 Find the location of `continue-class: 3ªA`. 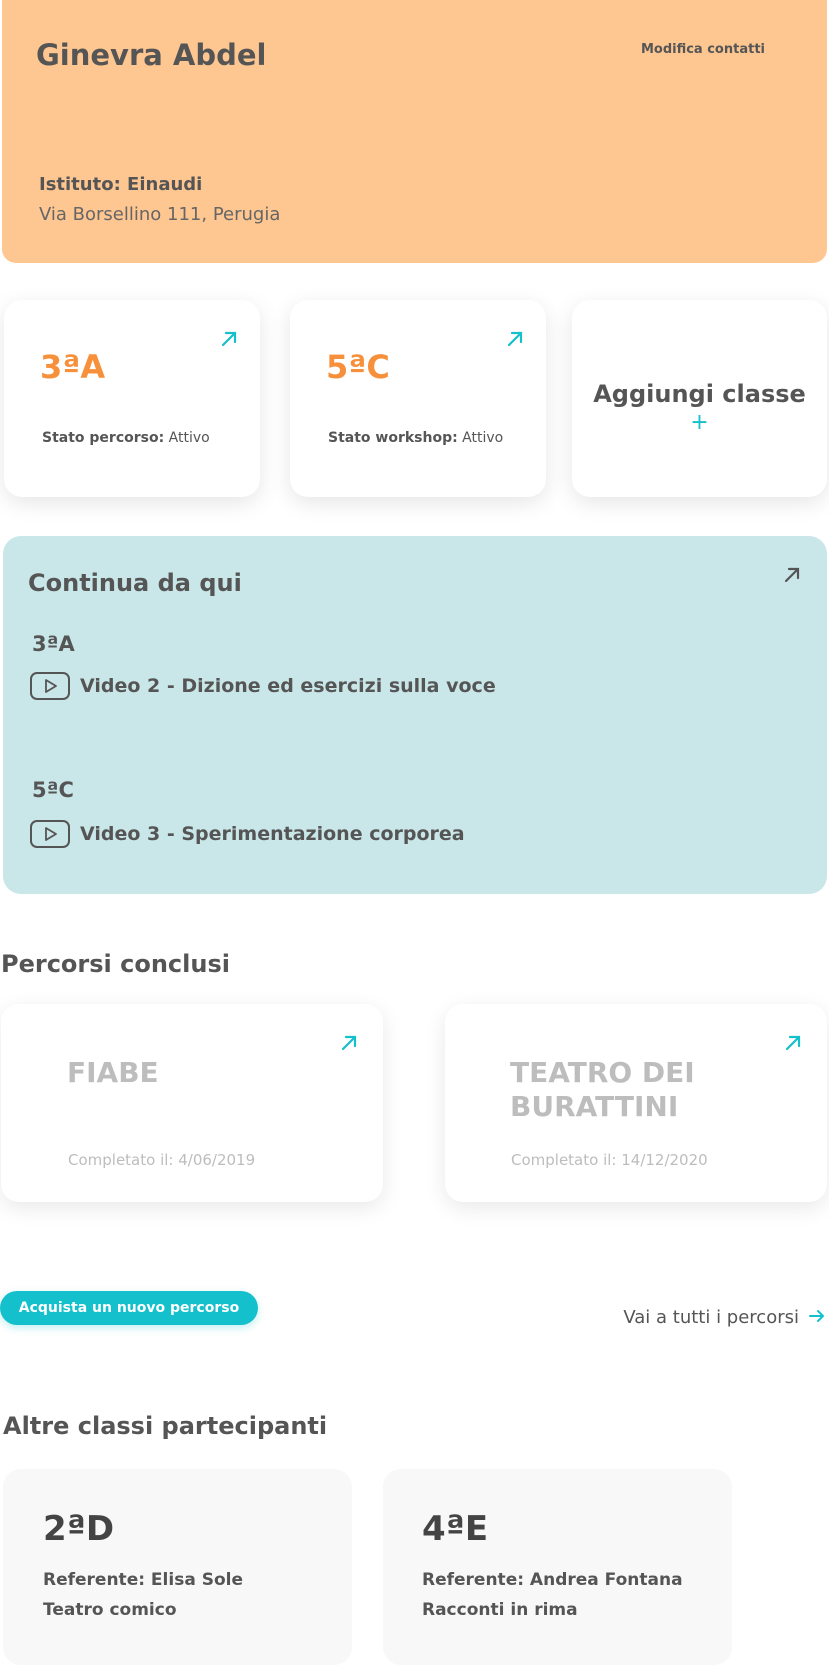

continue-class: 3ªA is located at coordinates (53, 644).